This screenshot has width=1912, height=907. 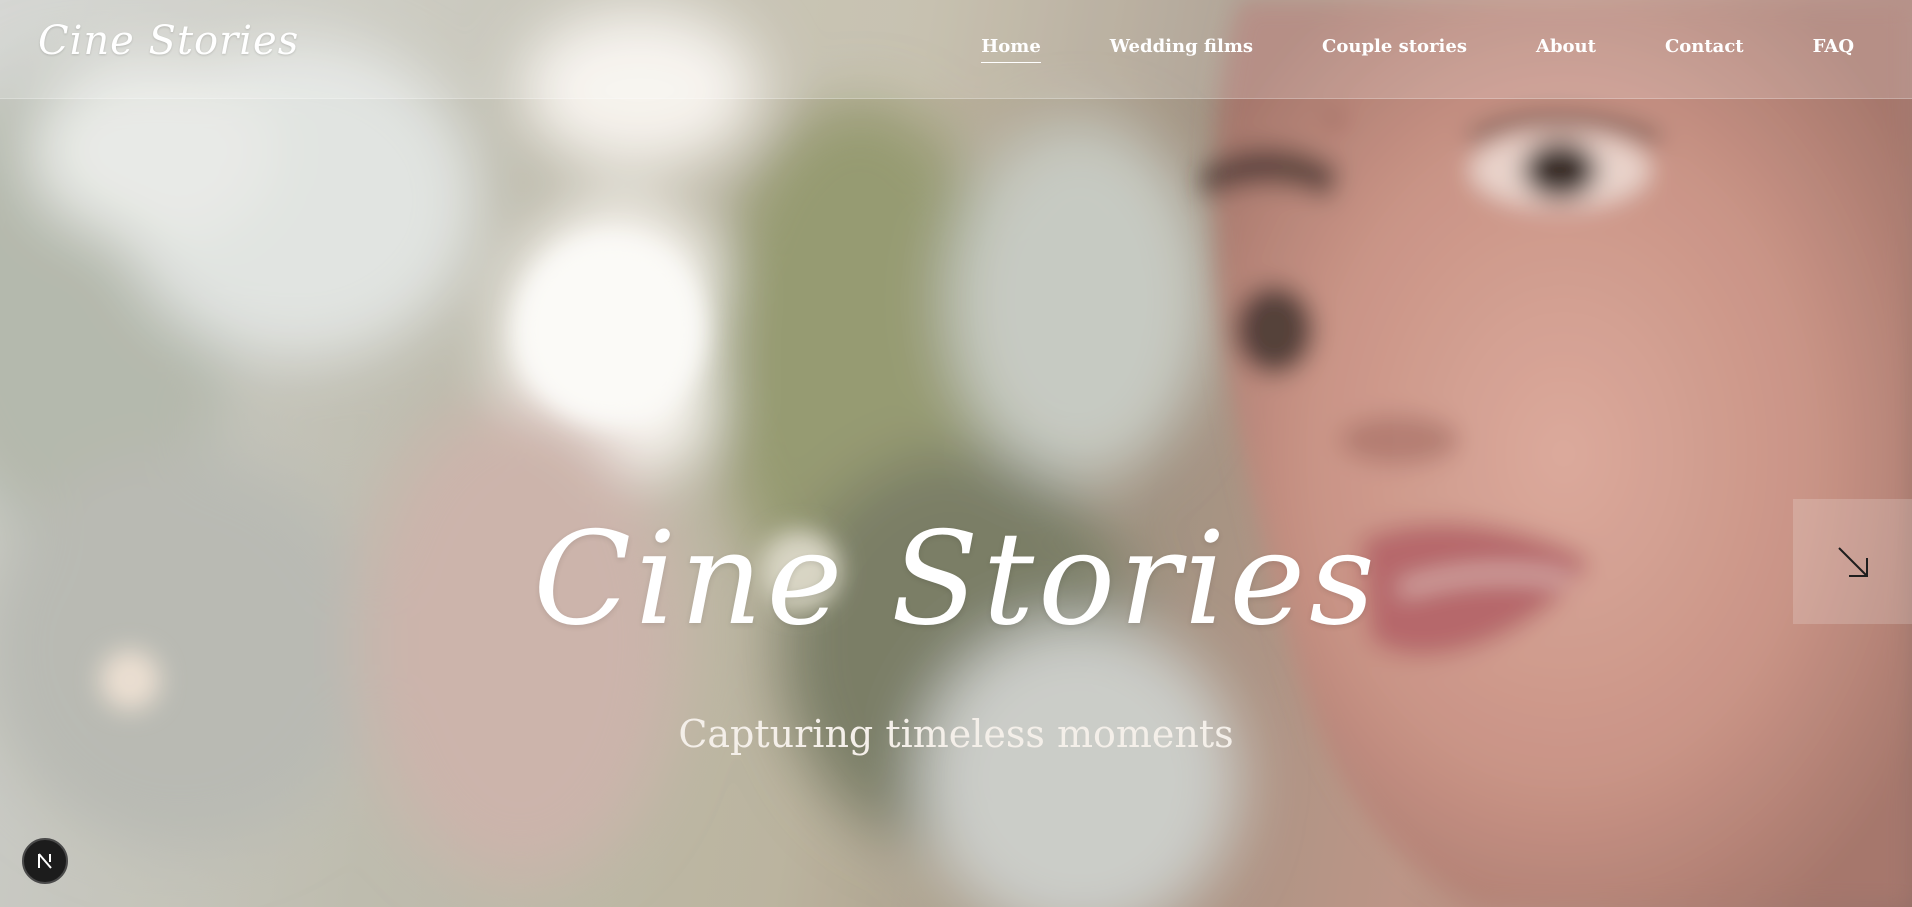 I want to click on hero-title: Cine Stories, so click(x=956, y=579).